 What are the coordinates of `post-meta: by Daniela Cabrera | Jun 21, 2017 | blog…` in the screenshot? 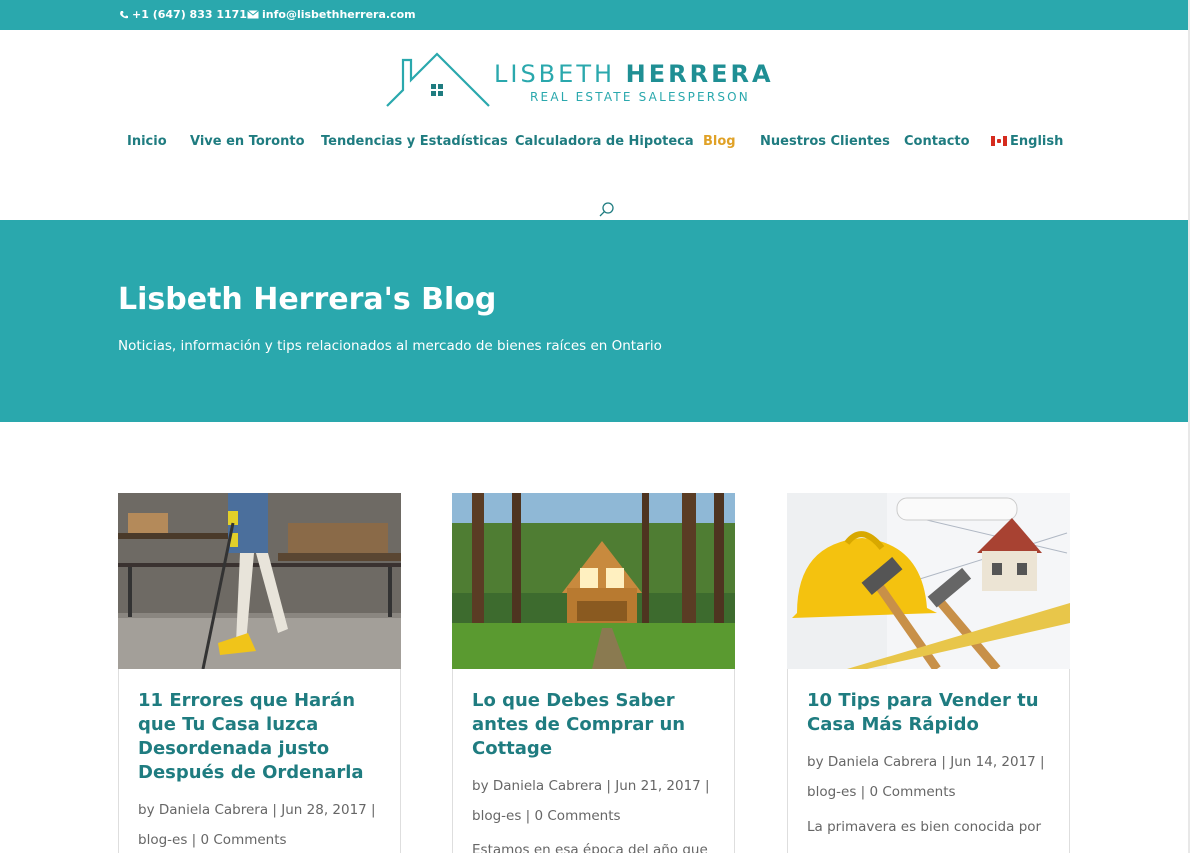 It's located at (591, 801).